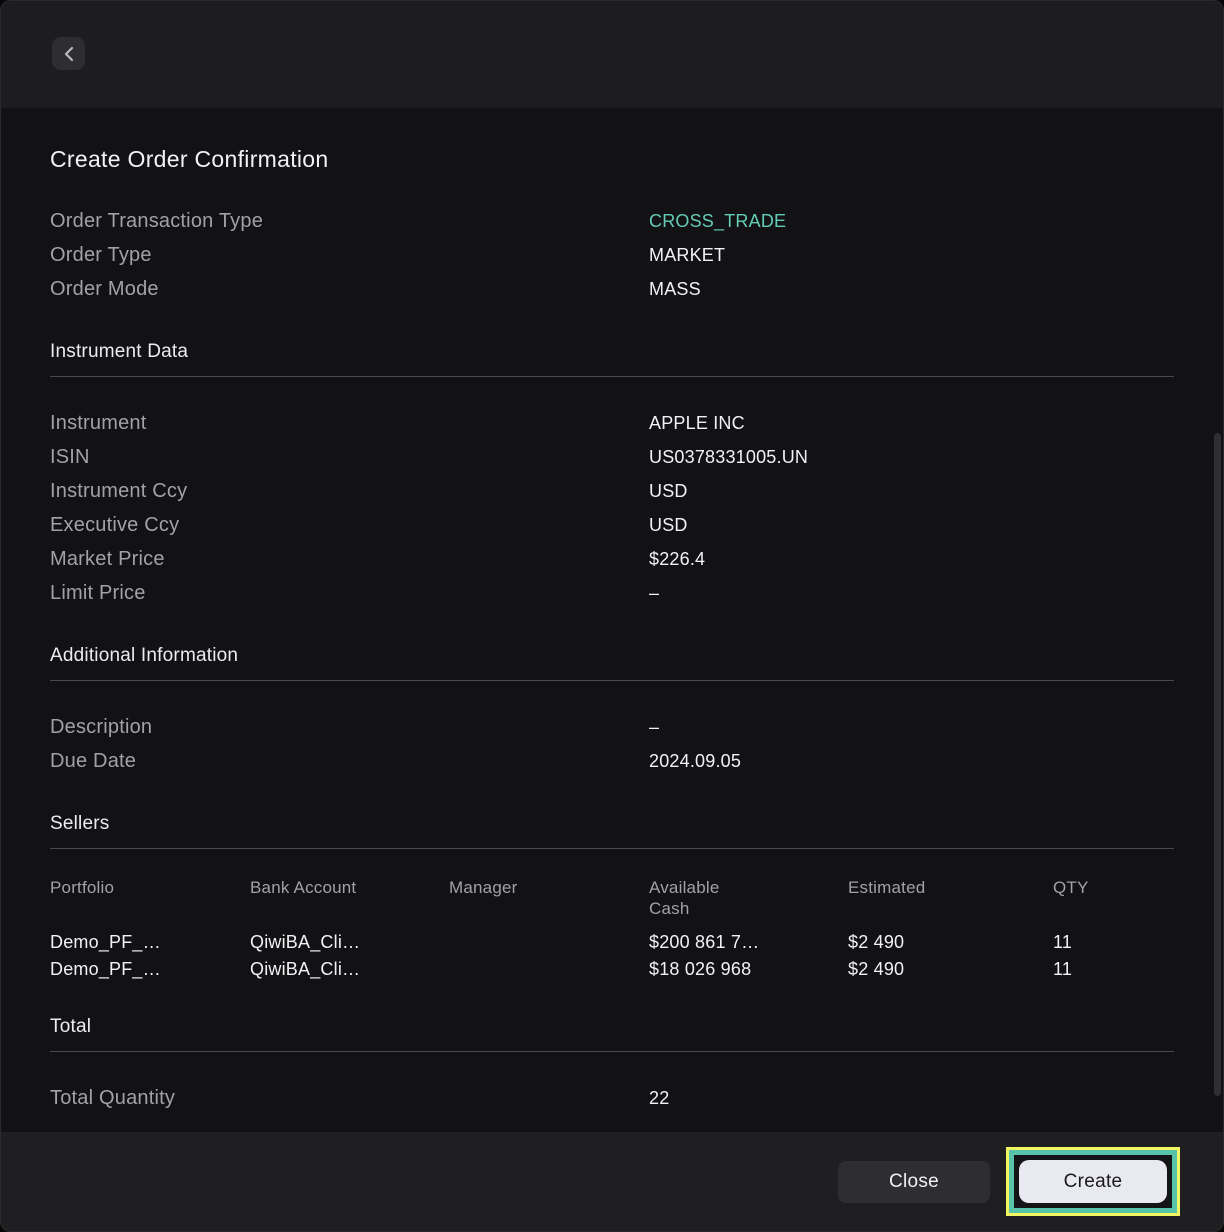  I want to click on total-quantity-row: Total Quantity 22, so click(612, 1098).